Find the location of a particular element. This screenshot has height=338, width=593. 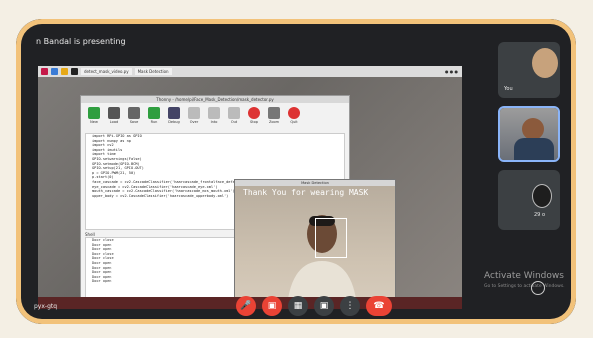

clock-icon: ● ● ● is located at coordinates (451, 71).